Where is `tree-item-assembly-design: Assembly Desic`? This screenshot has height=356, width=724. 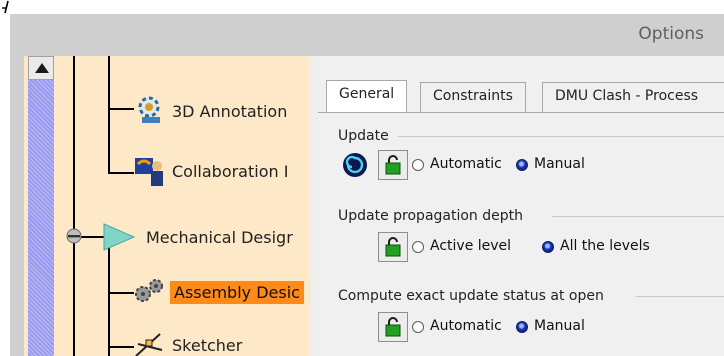
tree-item-assembly-design: Assembly Desic is located at coordinates (221, 292).